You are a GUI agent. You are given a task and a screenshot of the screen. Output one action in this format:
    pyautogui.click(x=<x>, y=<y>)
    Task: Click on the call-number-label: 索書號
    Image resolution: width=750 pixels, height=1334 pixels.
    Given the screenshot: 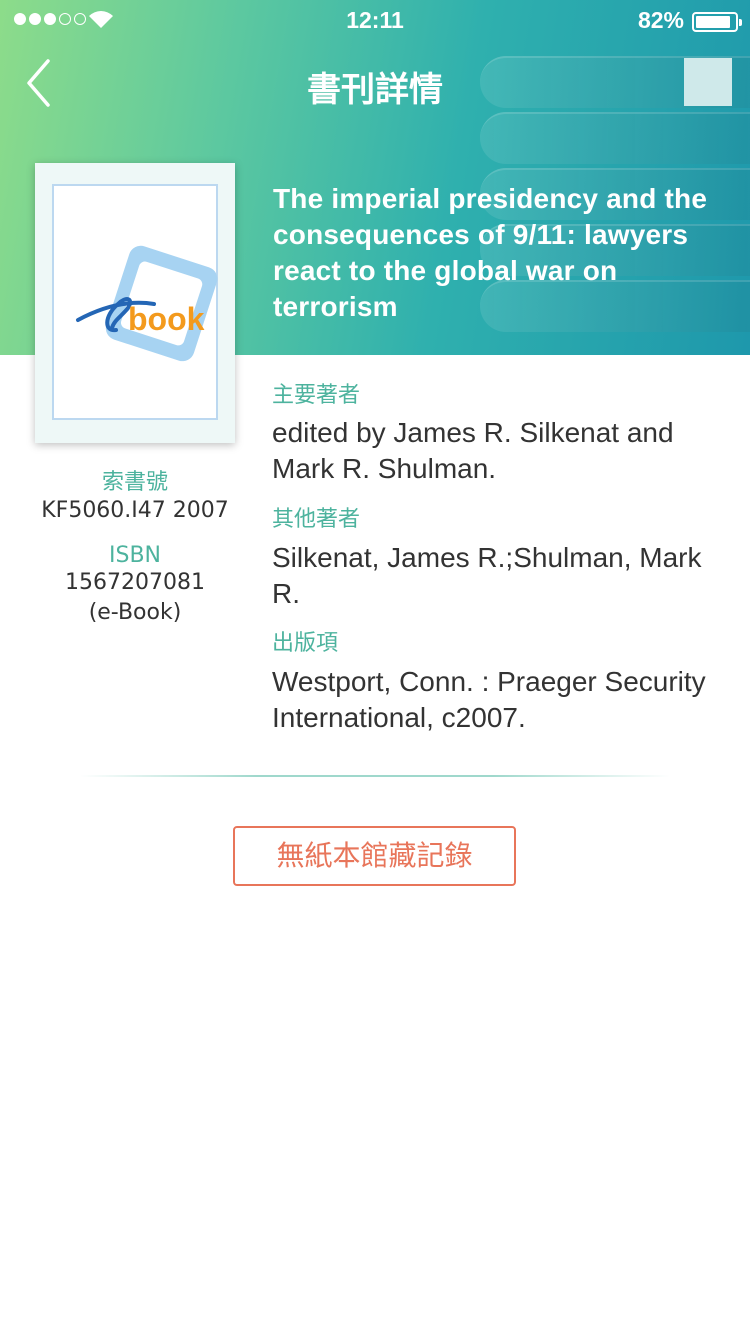 What is the action you would take?
    pyautogui.click(x=134, y=482)
    